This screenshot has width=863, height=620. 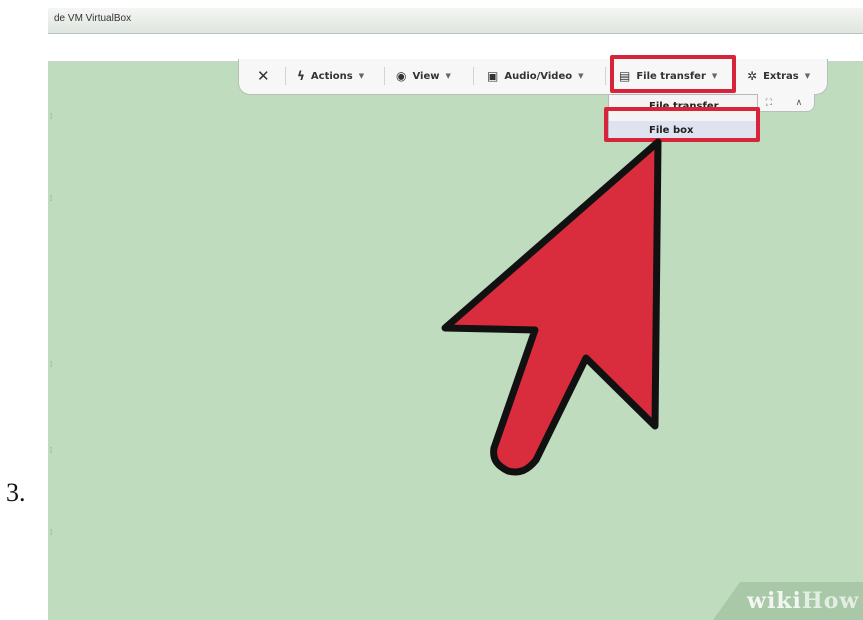 I want to click on pointer-arrow-graphic, so click(x=551, y=307).